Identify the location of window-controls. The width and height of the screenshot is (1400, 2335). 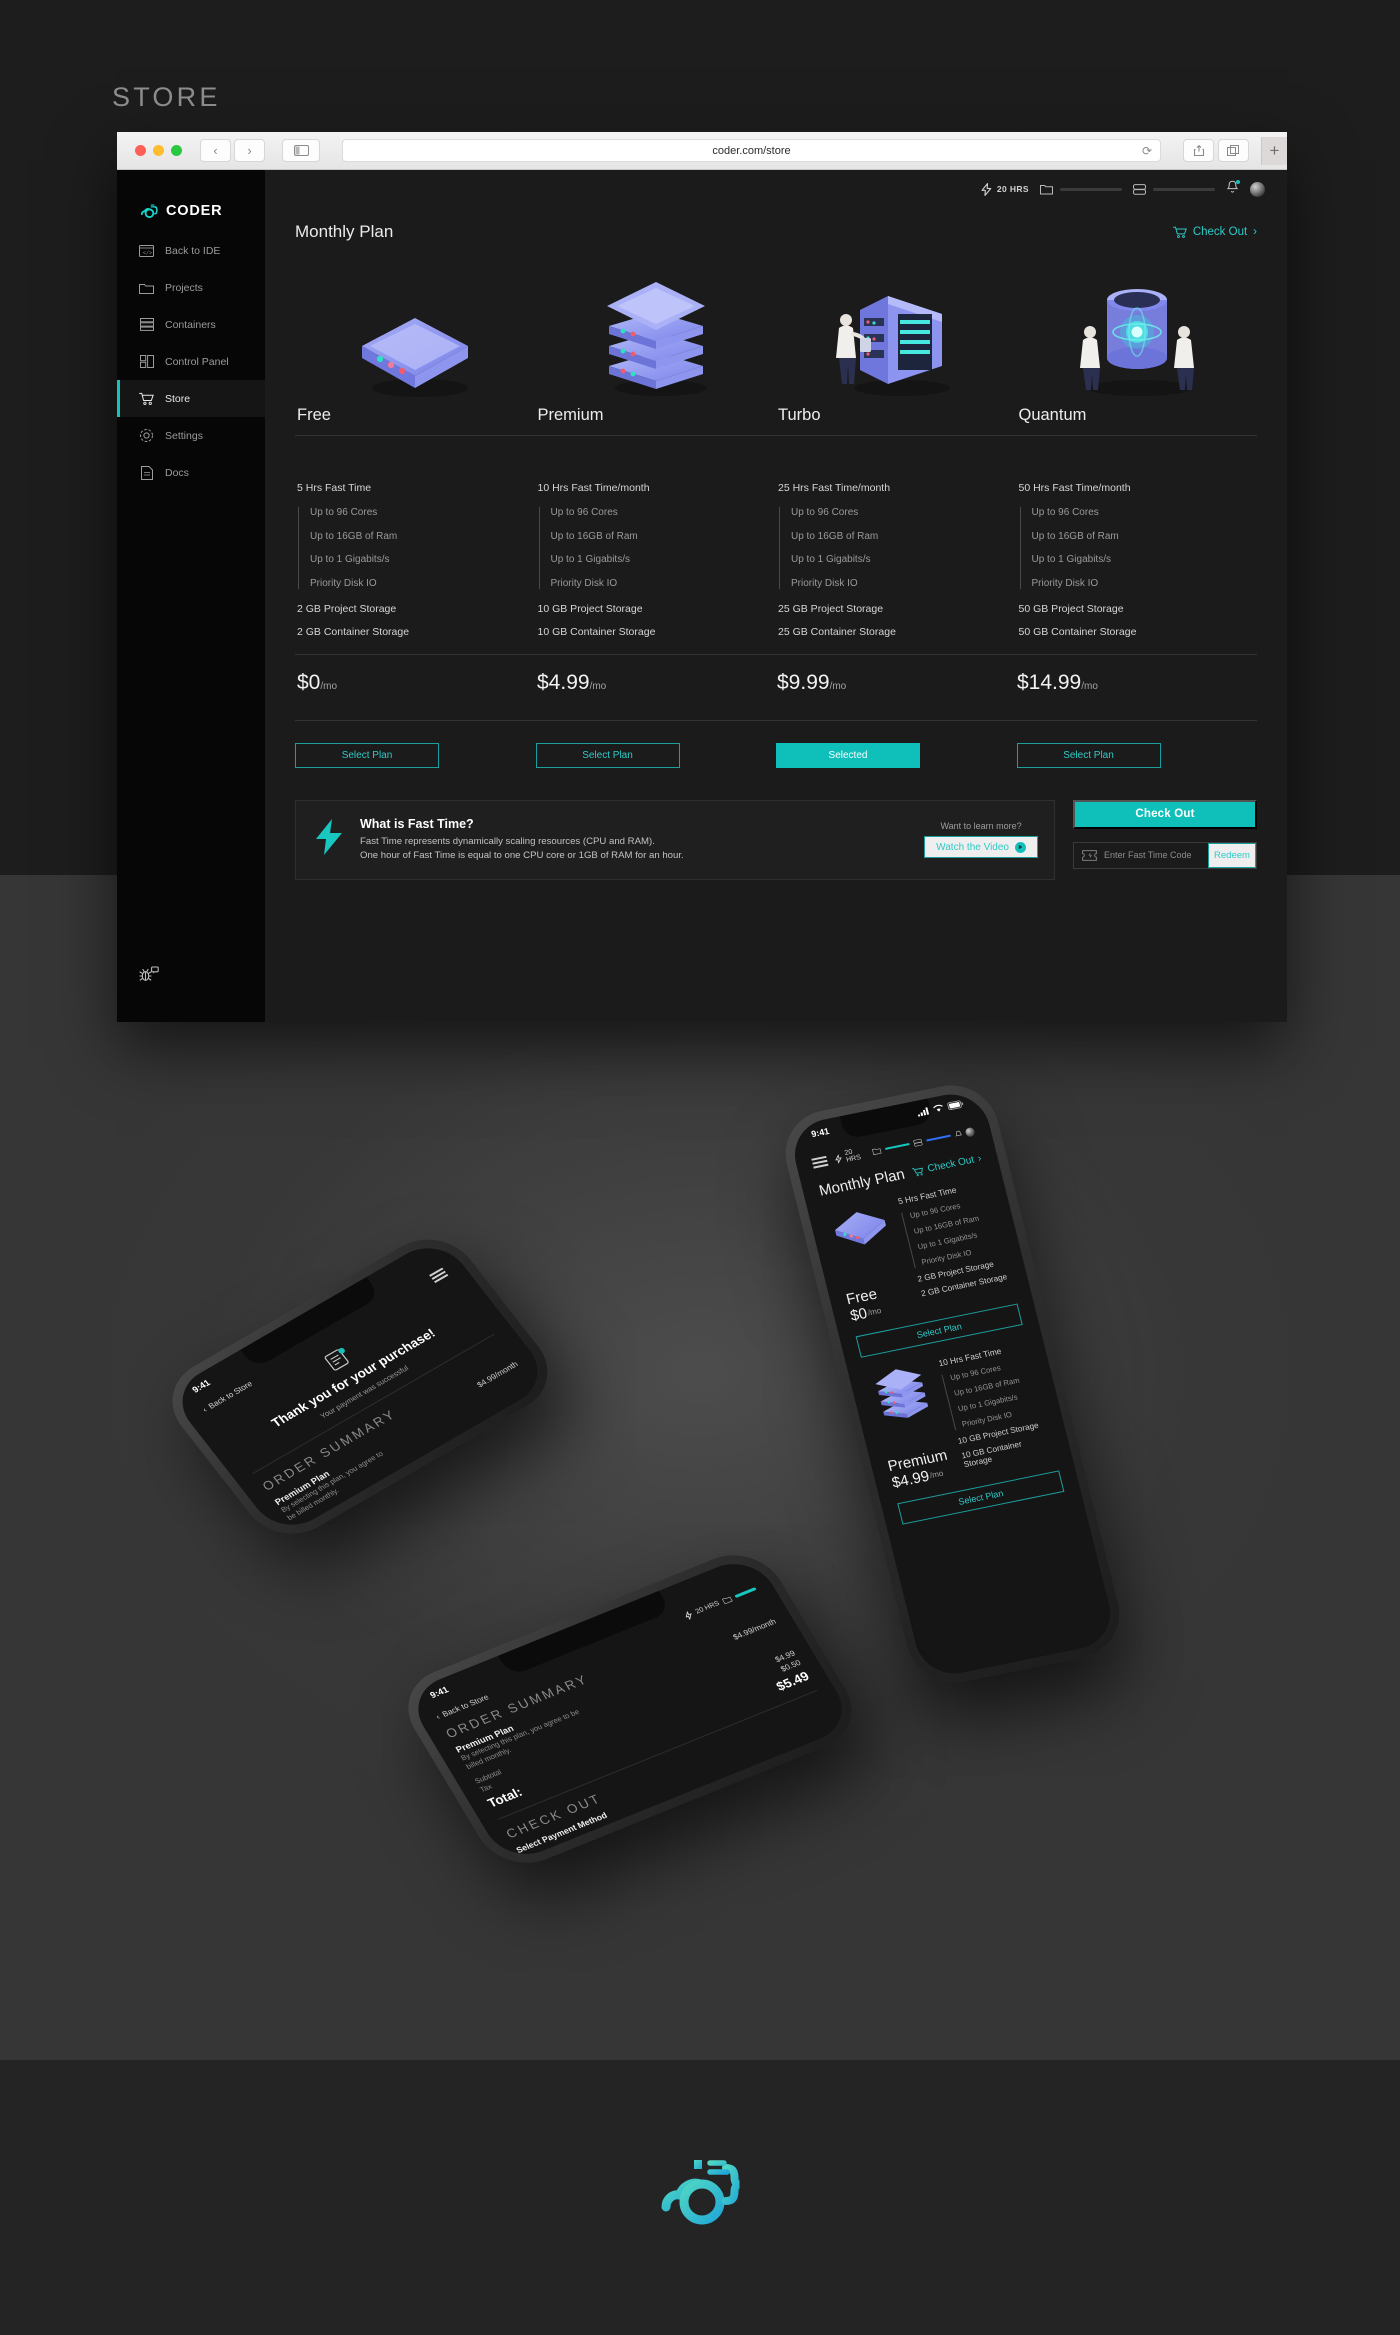
(159, 150).